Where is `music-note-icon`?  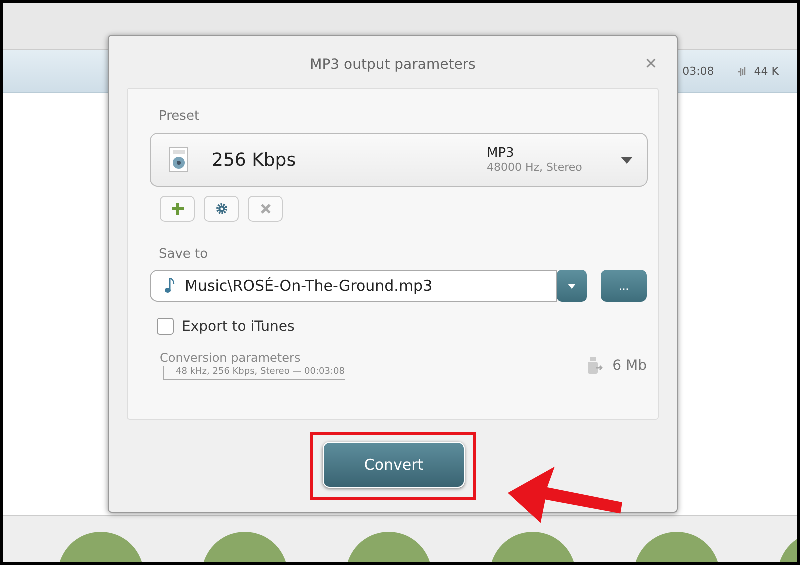 music-note-icon is located at coordinates (170, 286).